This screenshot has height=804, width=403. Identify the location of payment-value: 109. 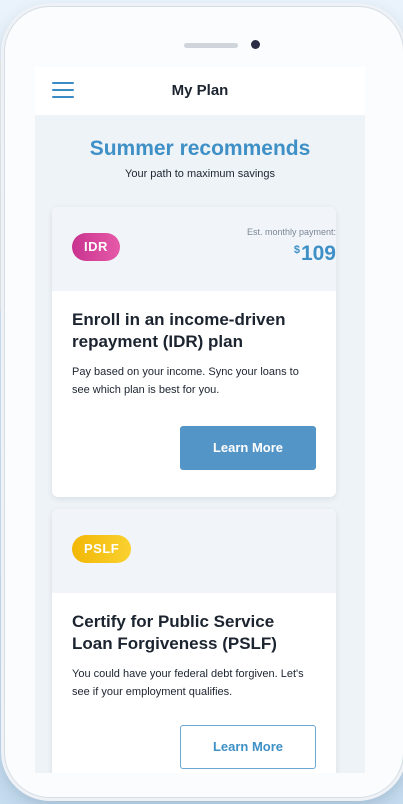
(318, 253).